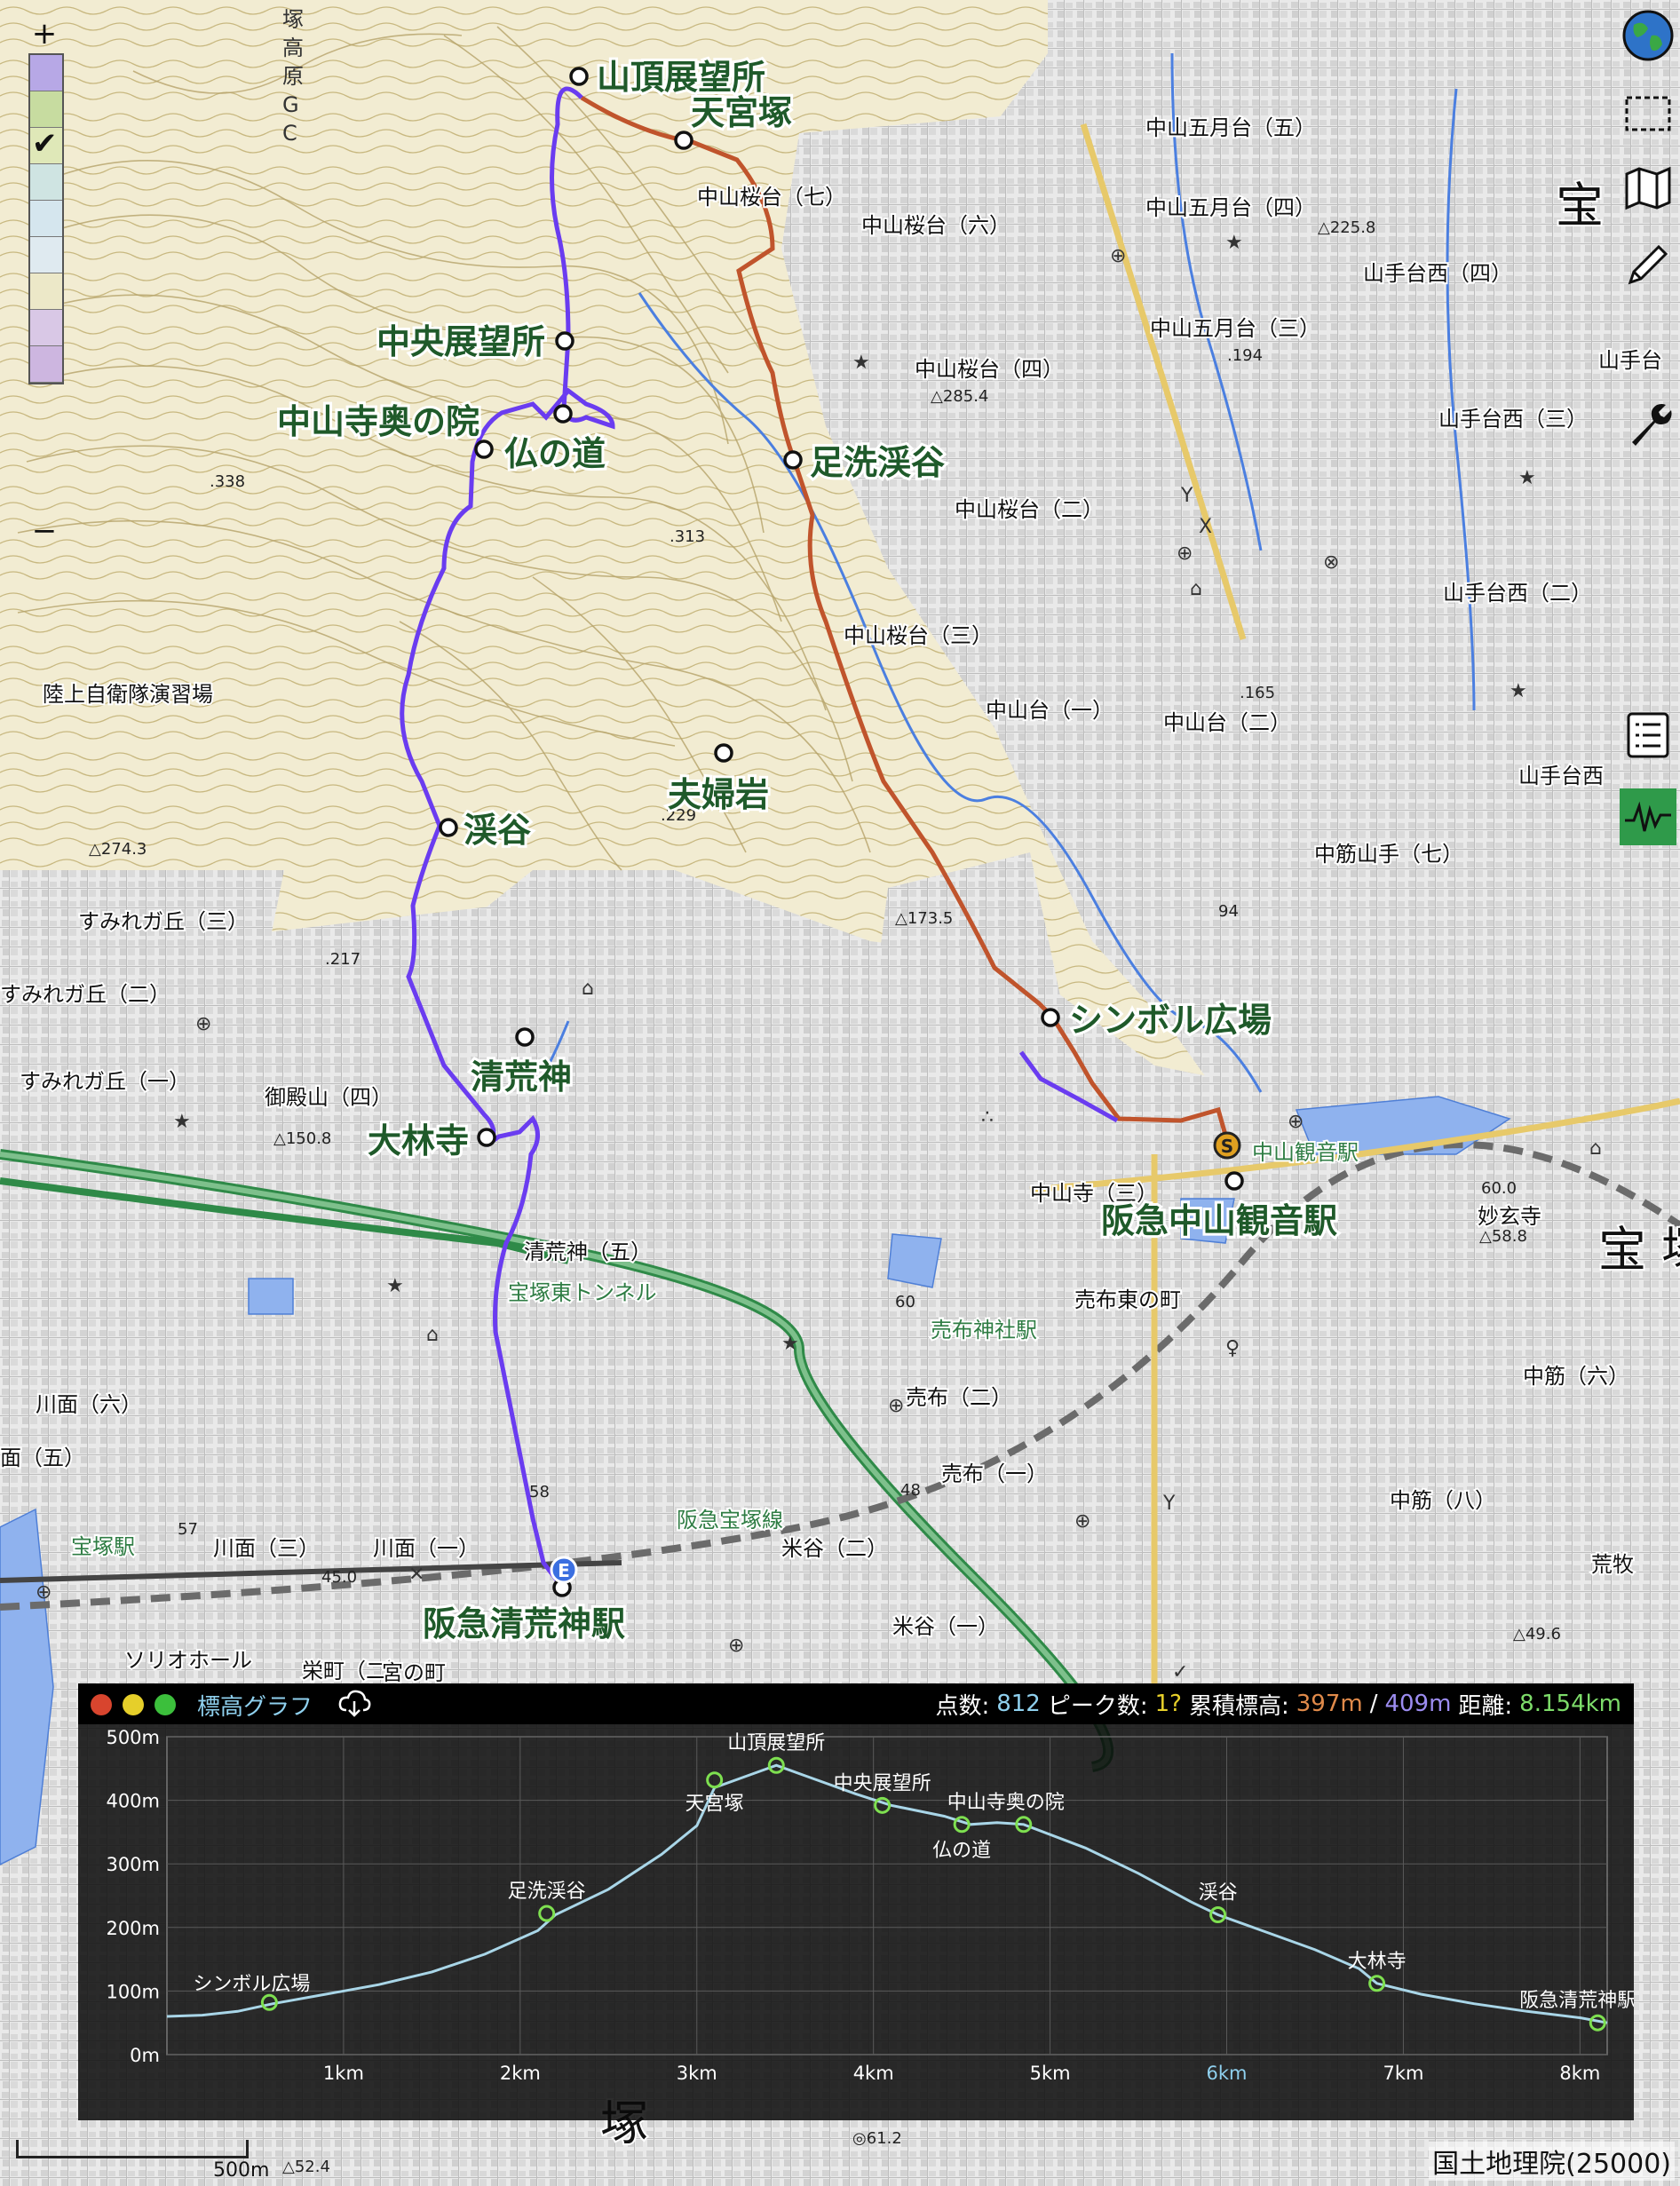 This screenshot has width=1680, height=2186. Describe the element at coordinates (89, 1404) in the screenshot. I see `place-label: 川面（六）` at that location.